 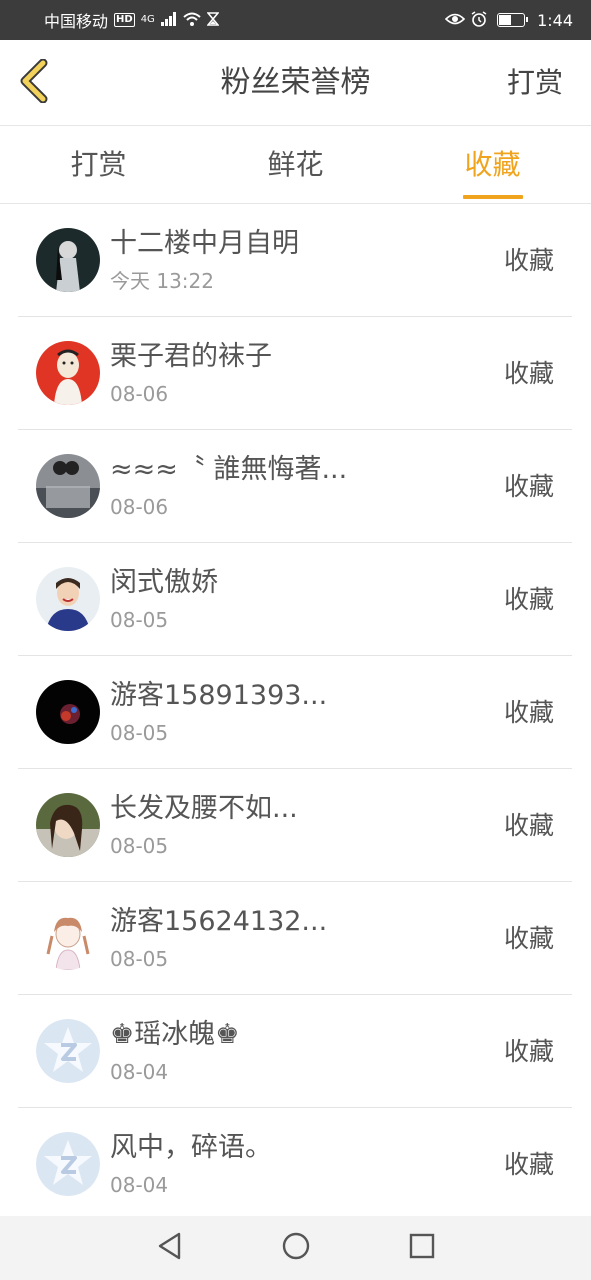 I want to click on system-recents-button, so click(x=422, y=1248).